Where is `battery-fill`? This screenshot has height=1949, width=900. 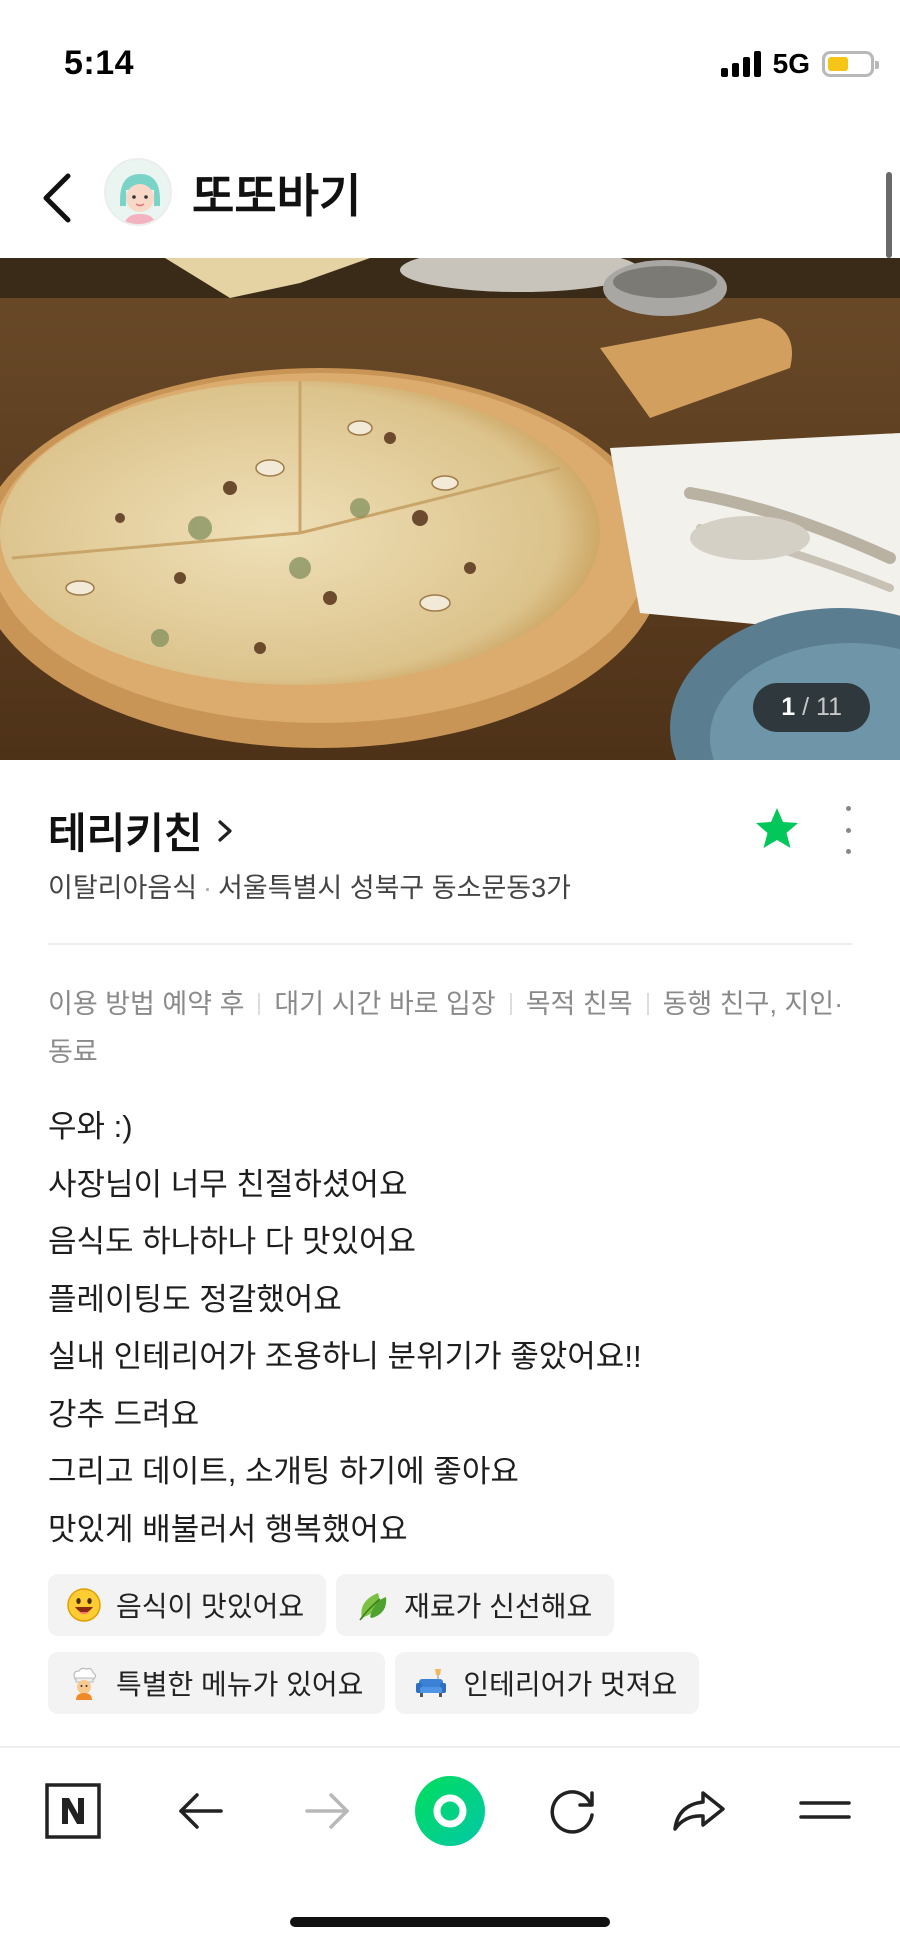
battery-fill is located at coordinates (838, 64).